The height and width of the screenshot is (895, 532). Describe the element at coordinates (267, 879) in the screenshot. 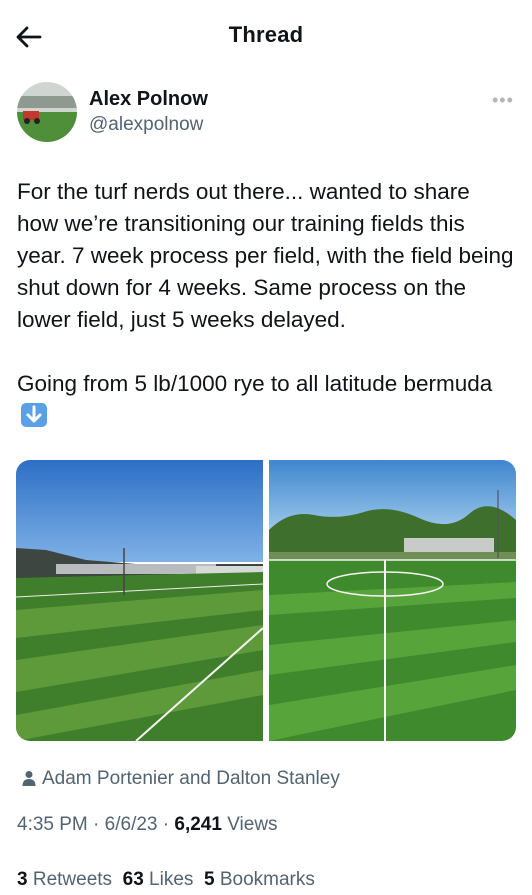

I see `bookmarks-label: Bookmarks` at that location.